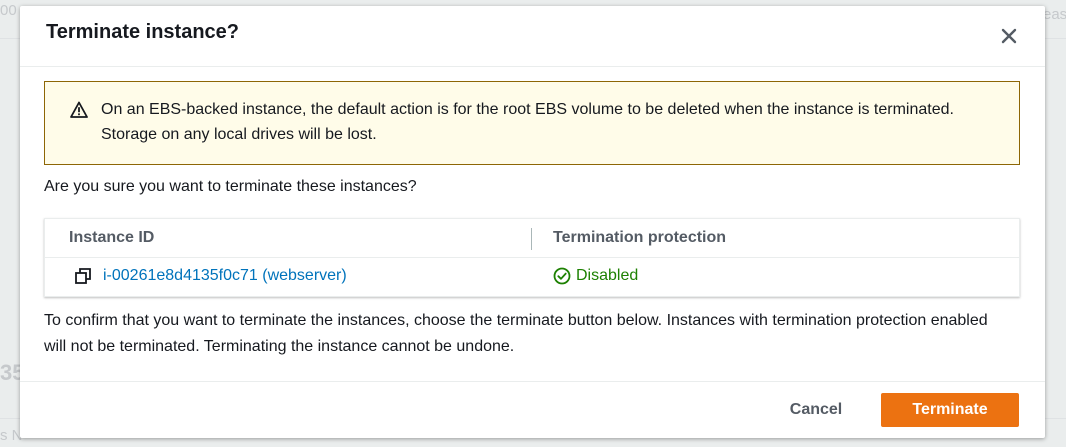 This screenshot has height=447, width=1066. What do you see at coordinates (1054, 14) in the screenshot?
I see `background-text: eas` at bounding box center [1054, 14].